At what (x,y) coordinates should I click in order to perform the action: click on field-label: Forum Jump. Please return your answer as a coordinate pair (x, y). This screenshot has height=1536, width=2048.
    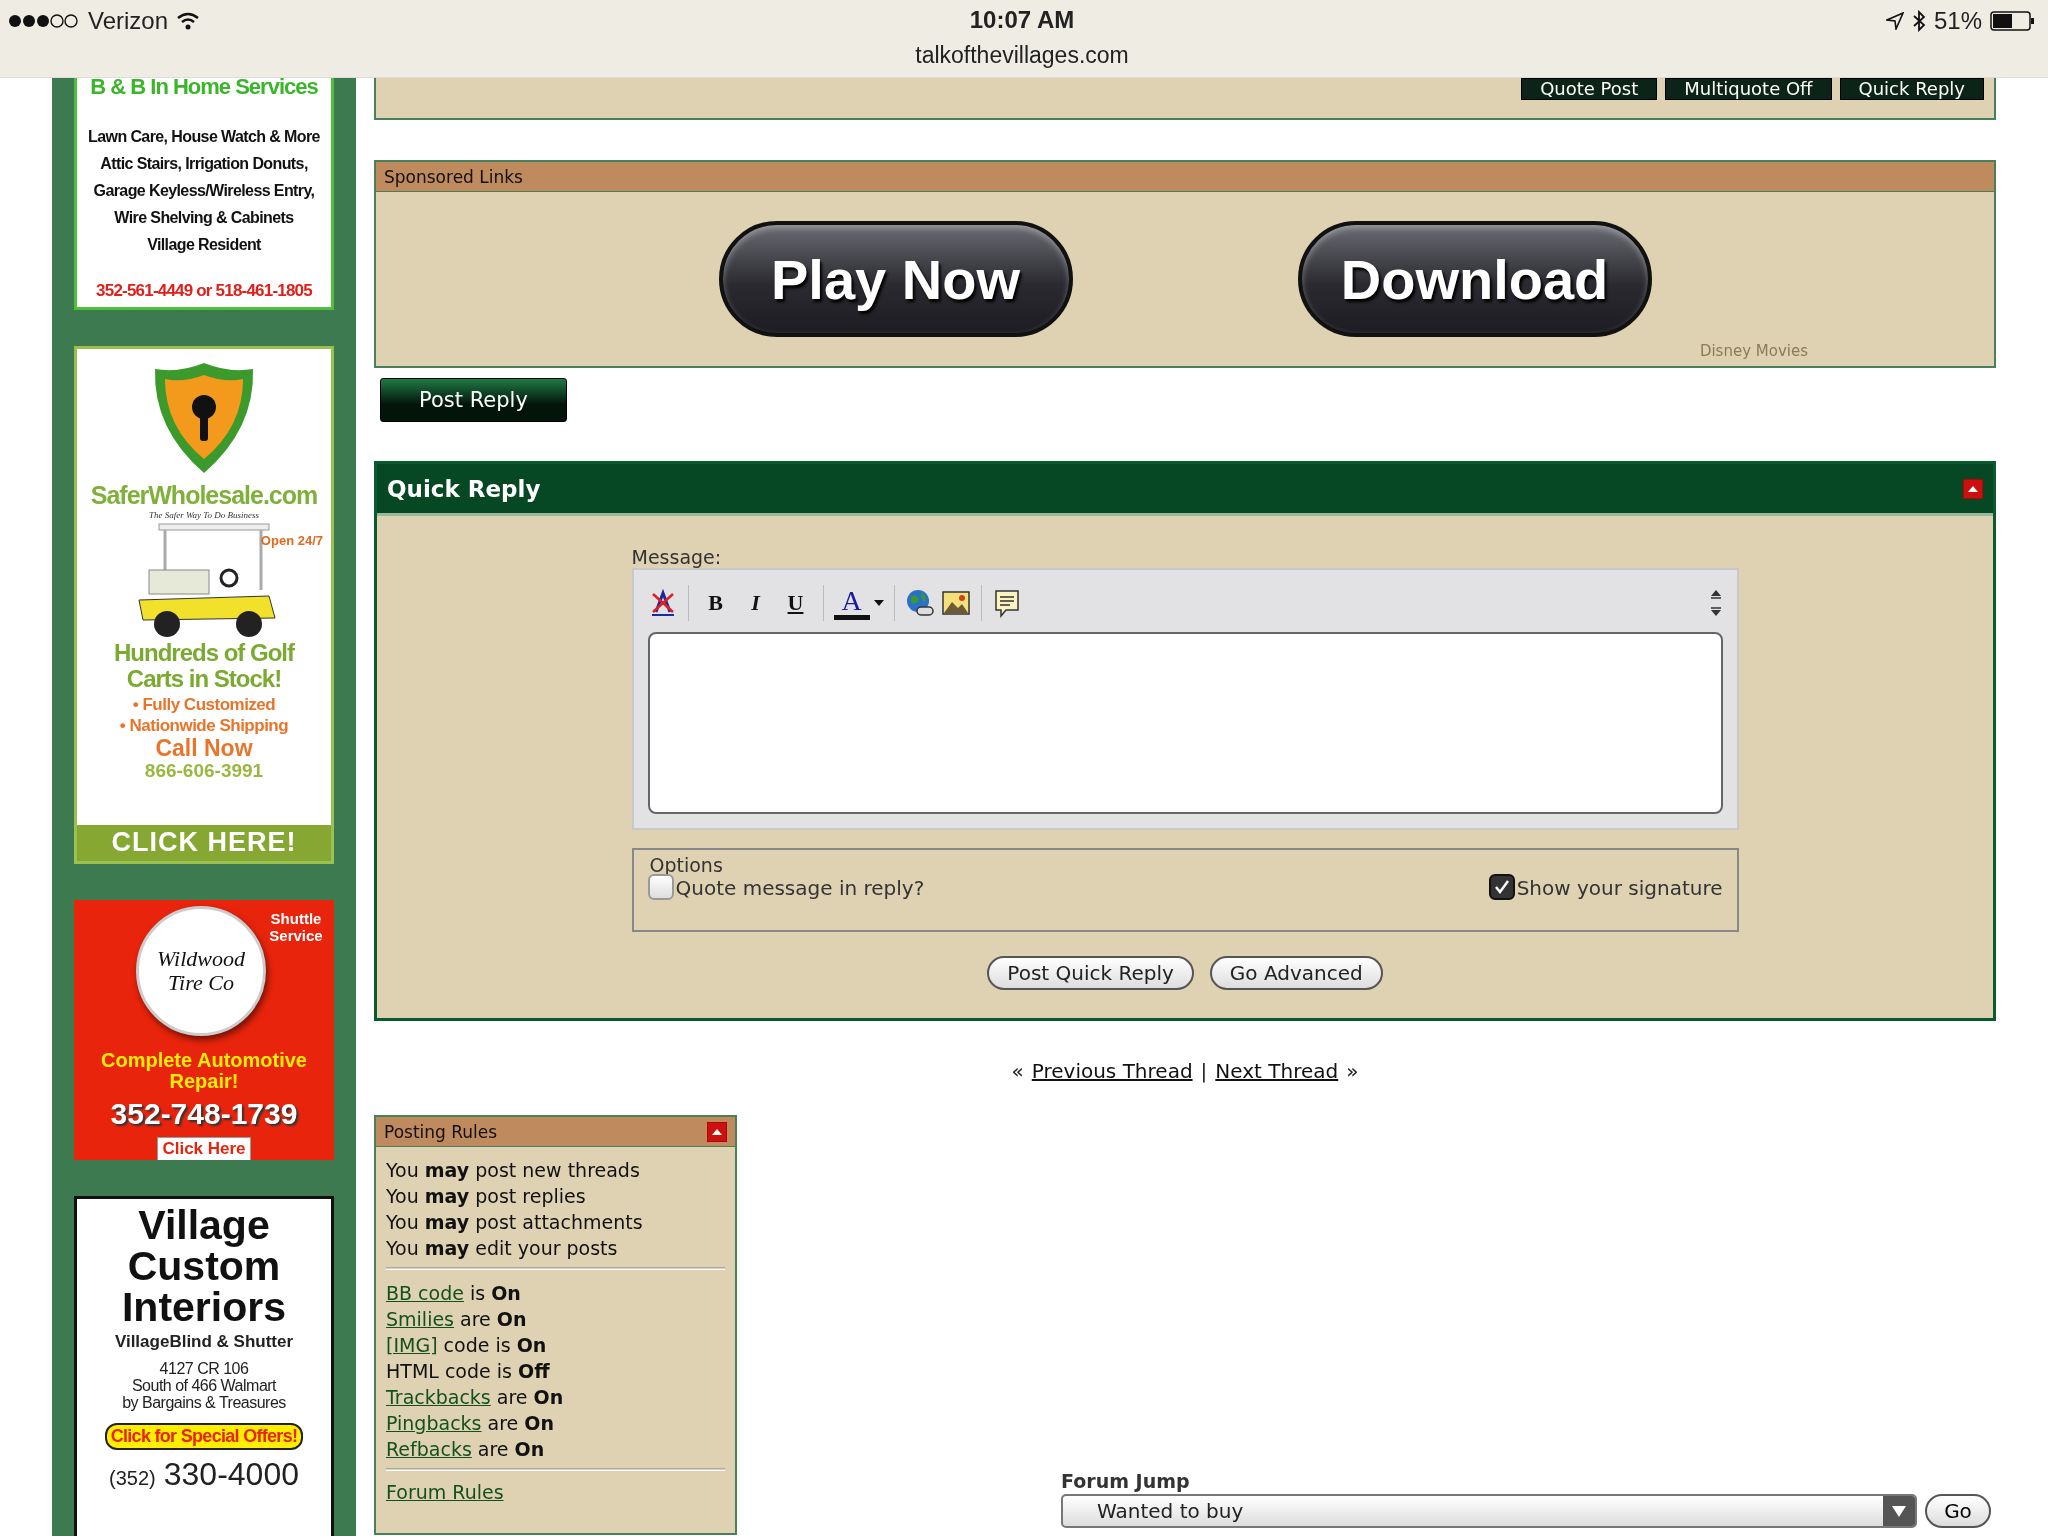
    Looking at the image, I should click on (1126, 1481).